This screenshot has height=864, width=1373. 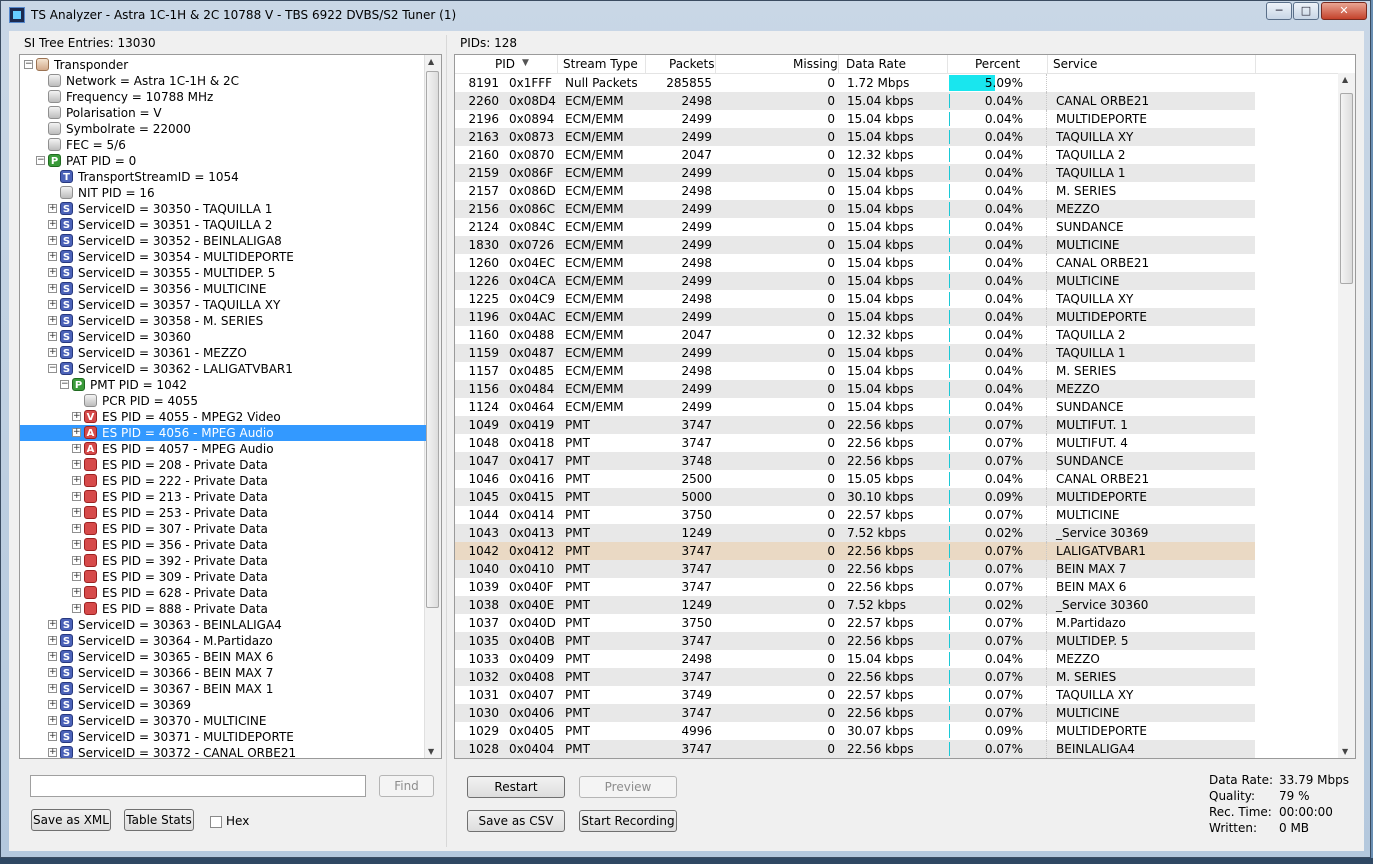 I want to click on table-scroll-thumb, so click(x=1346, y=188).